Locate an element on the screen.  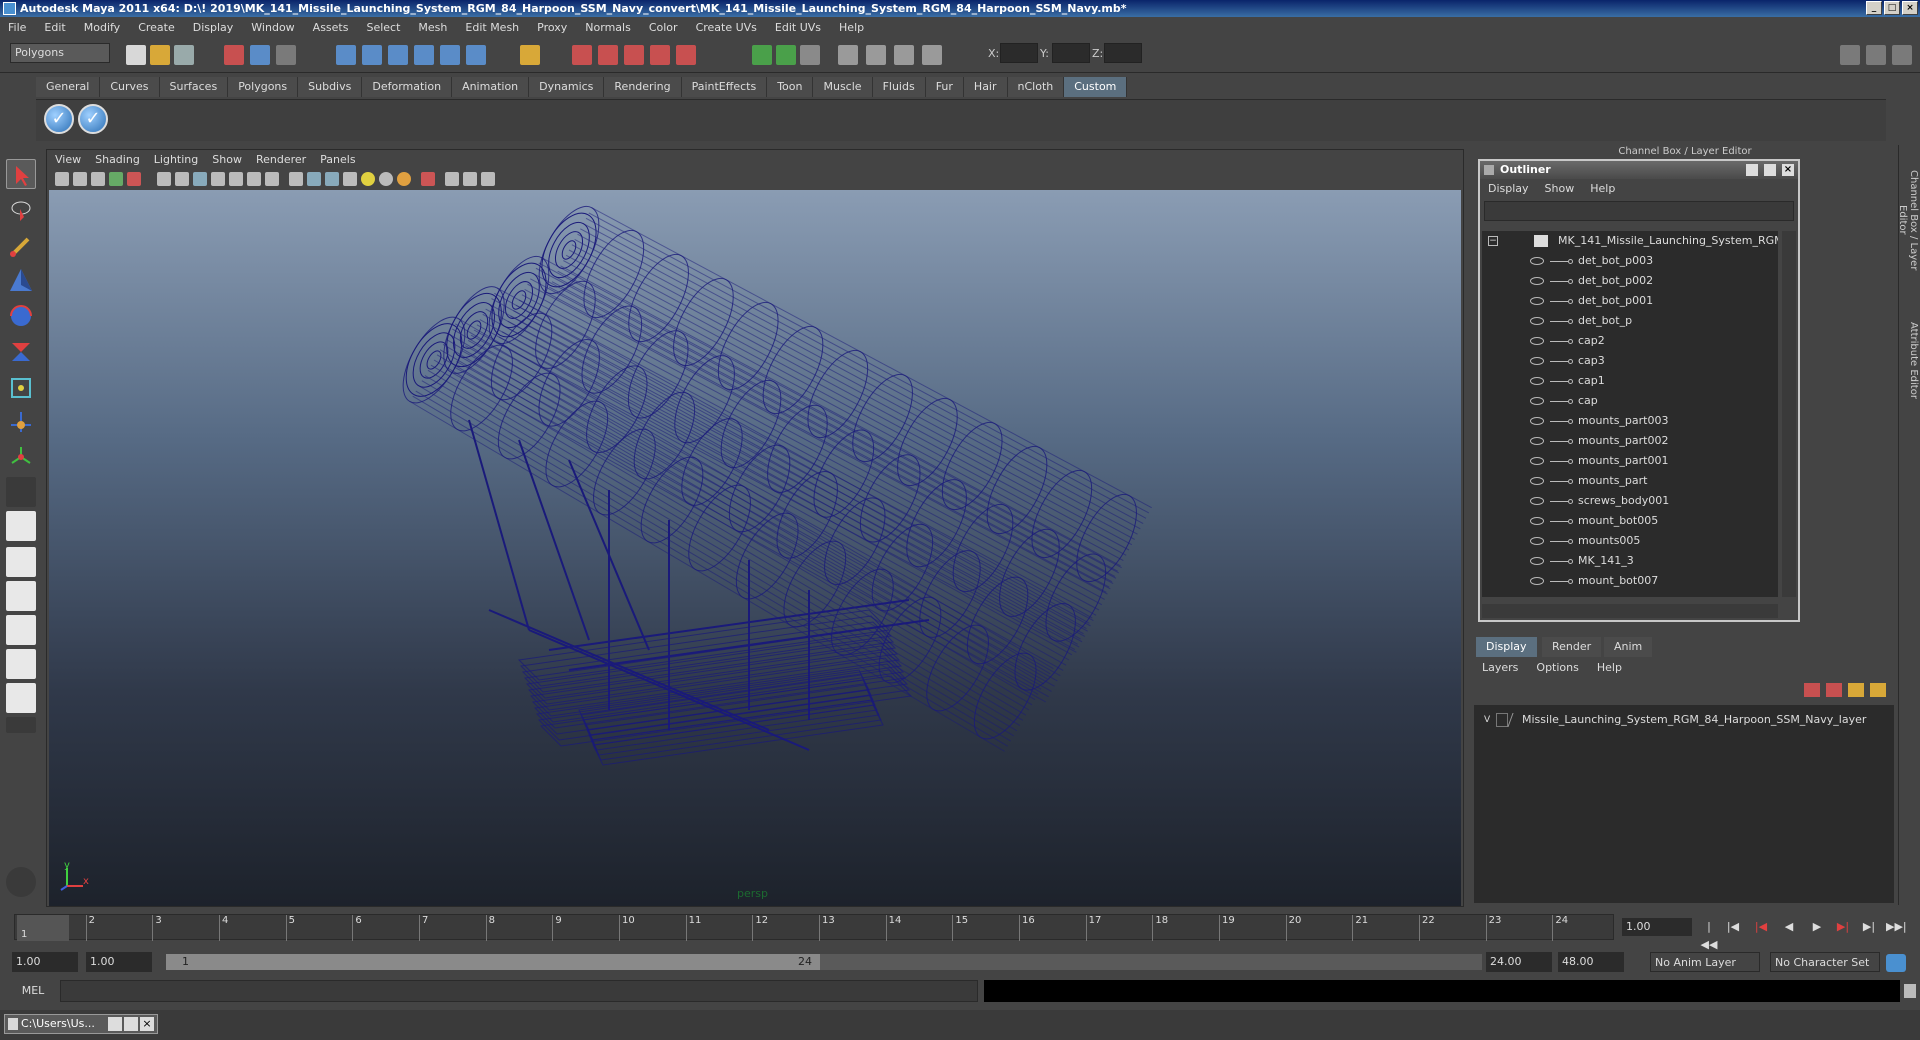
select-tool-icon is located at coordinates (21, 174).